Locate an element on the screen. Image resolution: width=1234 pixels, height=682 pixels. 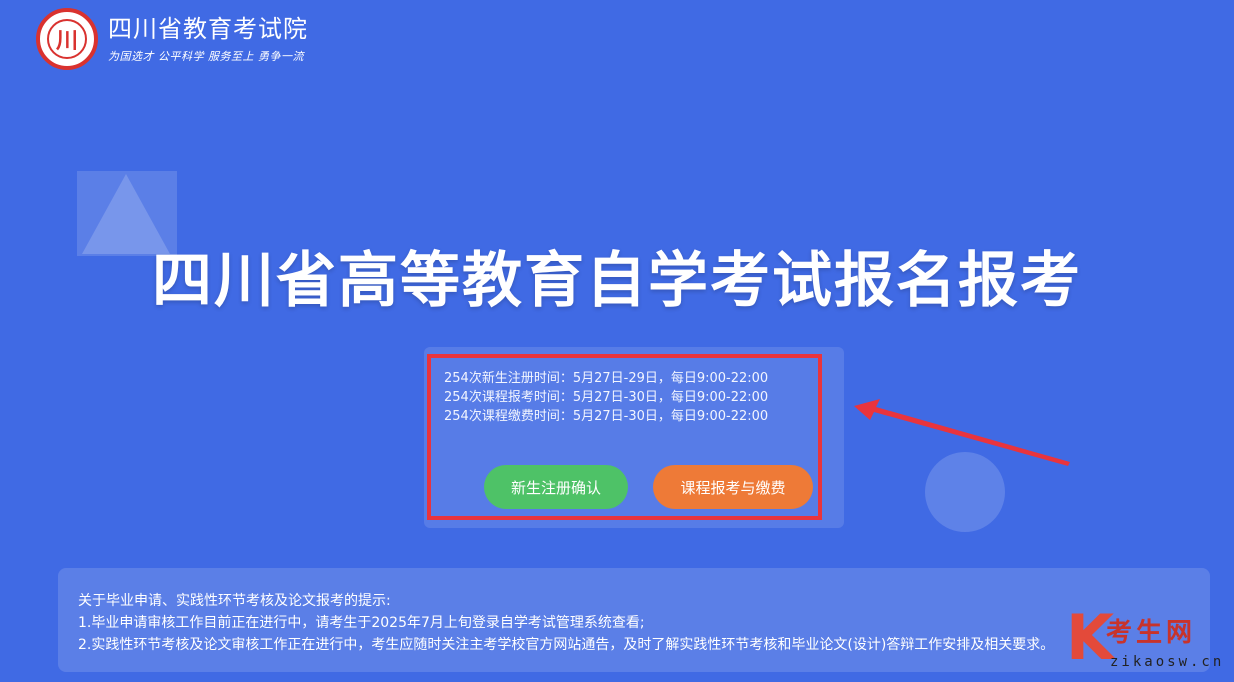
brand-block: 四川省教育考试院 为国选才 公平科学 服务至上 勇争一流 is located at coordinates (208, 39).